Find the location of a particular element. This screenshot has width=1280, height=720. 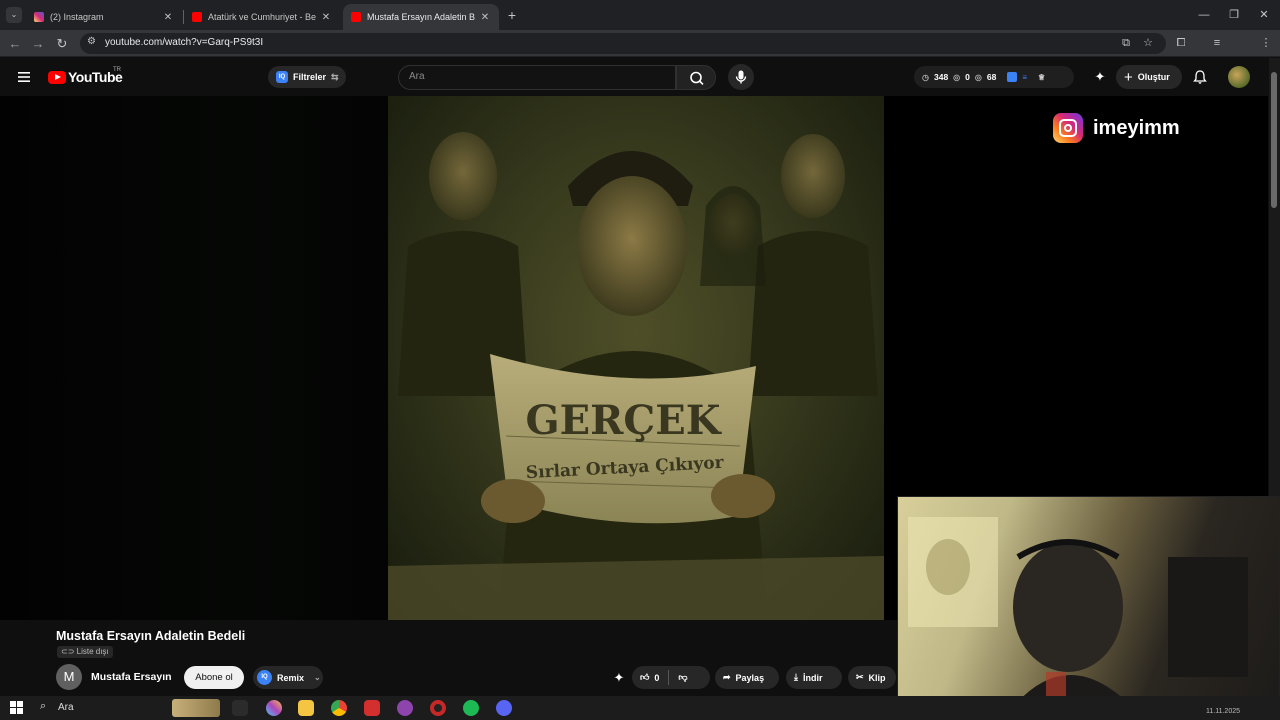

iq-icon: IQ is located at coordinates (264, 677).